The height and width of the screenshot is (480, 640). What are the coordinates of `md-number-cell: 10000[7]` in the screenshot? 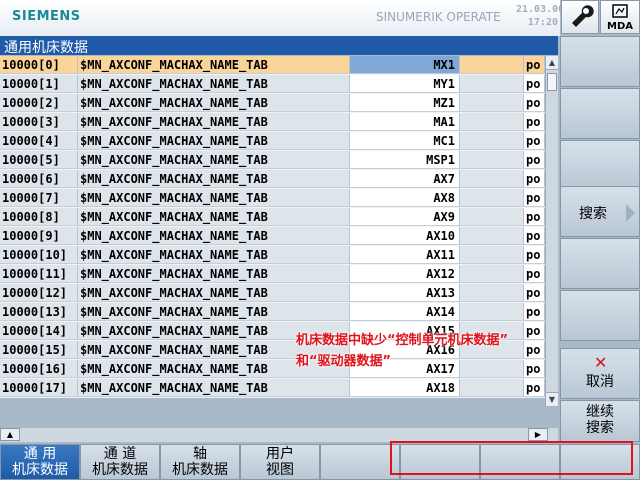 It's located at (39, 198).